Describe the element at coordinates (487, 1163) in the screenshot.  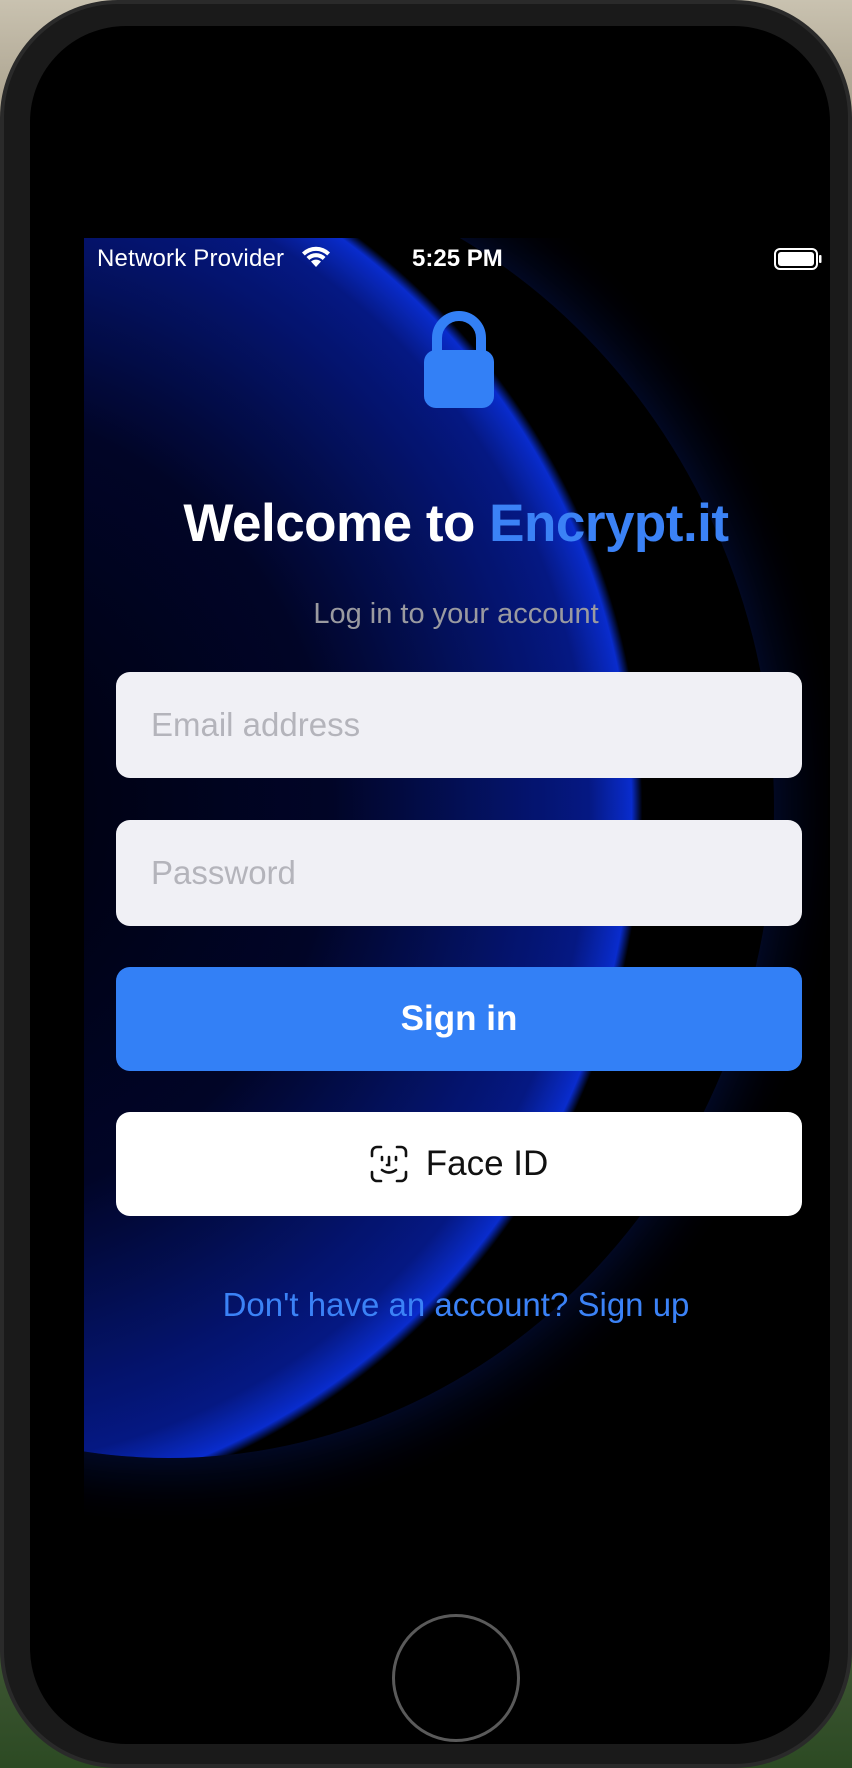
I see `face-id-label: Face ID` at that location.